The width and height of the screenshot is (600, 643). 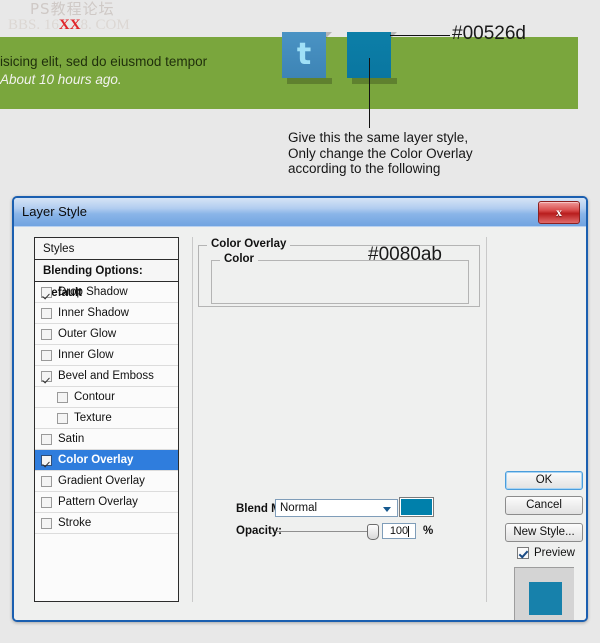 What do you see at coordinates (325, 531) in the screenshot?
I see `opacity-slider-track` at bounding box center [325, 531].